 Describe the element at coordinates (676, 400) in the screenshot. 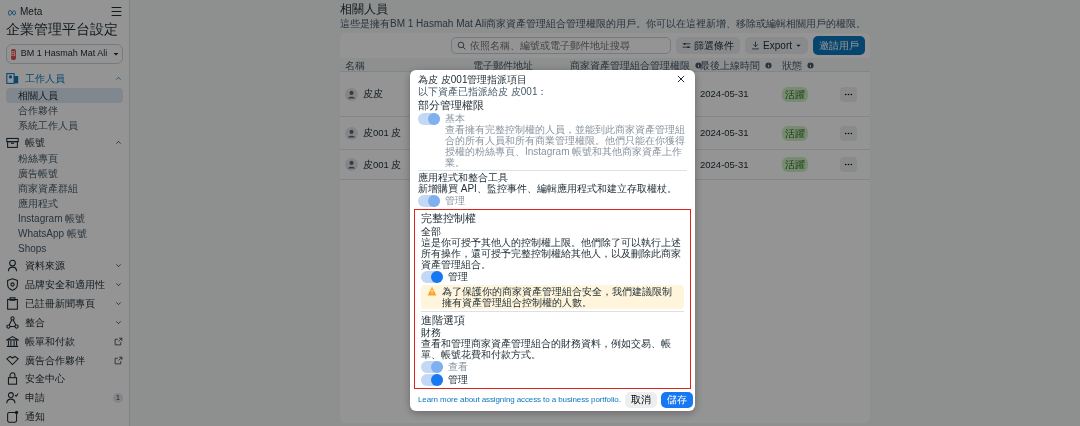

I see `save-button: 儲存` at that location.